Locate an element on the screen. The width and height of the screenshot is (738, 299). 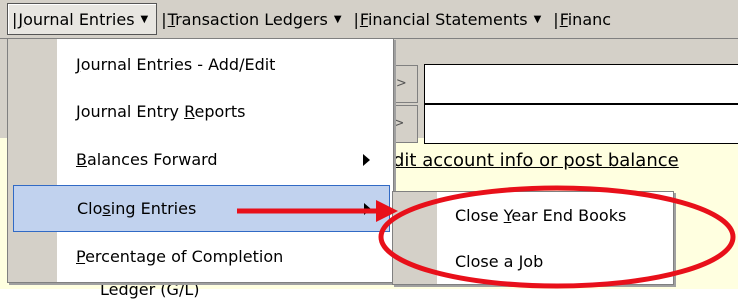
menu-transaction-ledgers: | Transaction Ledgers ▼ is located at coordinates (253, 19).